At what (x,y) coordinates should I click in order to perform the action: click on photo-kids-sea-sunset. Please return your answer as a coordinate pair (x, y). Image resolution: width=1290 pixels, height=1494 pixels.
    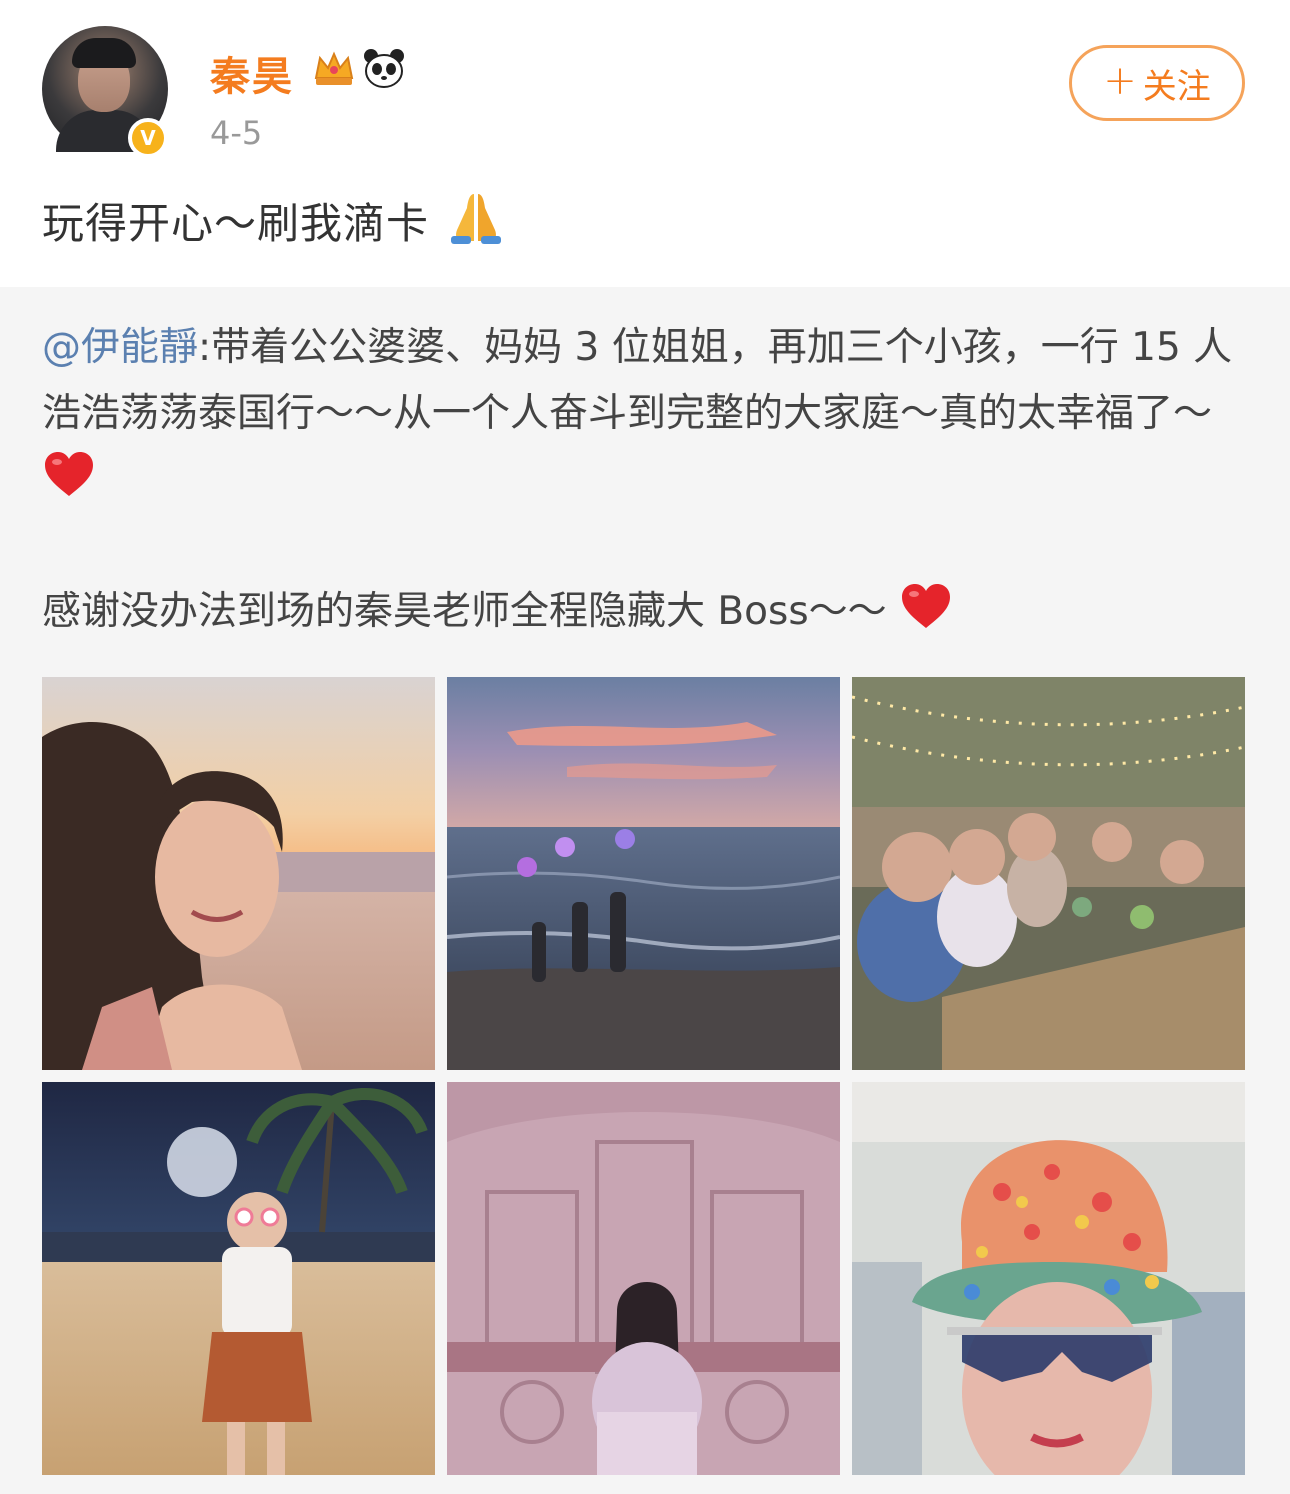
    Looking at the image, I should click on (643, 873).